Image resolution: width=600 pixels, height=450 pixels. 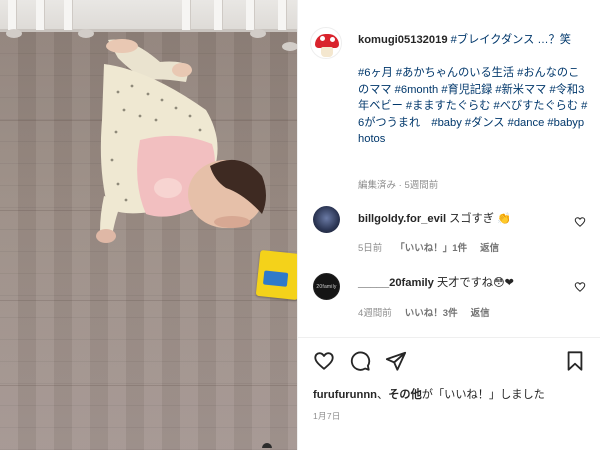 I want to click on commenter-avatar, so click(x=326, y=219).